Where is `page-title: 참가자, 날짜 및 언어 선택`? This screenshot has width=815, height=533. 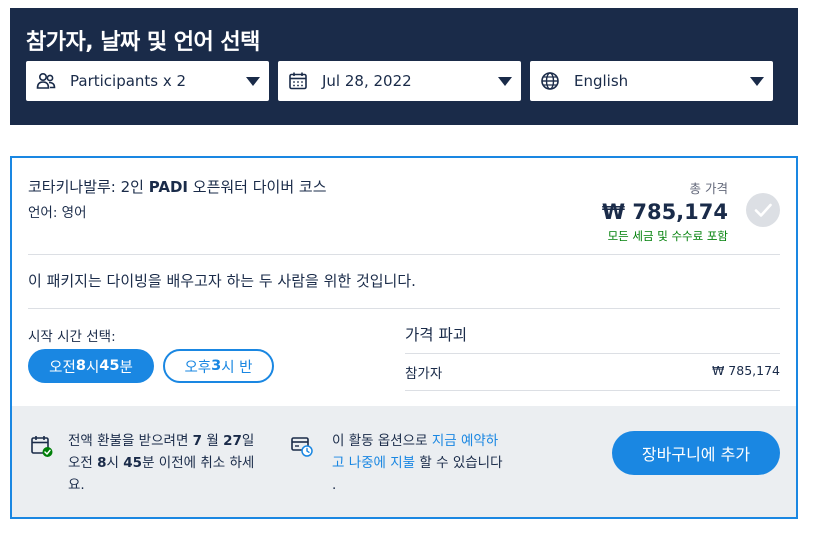 page-title: 참가자, 날짜 및 언어 선택 is located at coordinates (143, 42).